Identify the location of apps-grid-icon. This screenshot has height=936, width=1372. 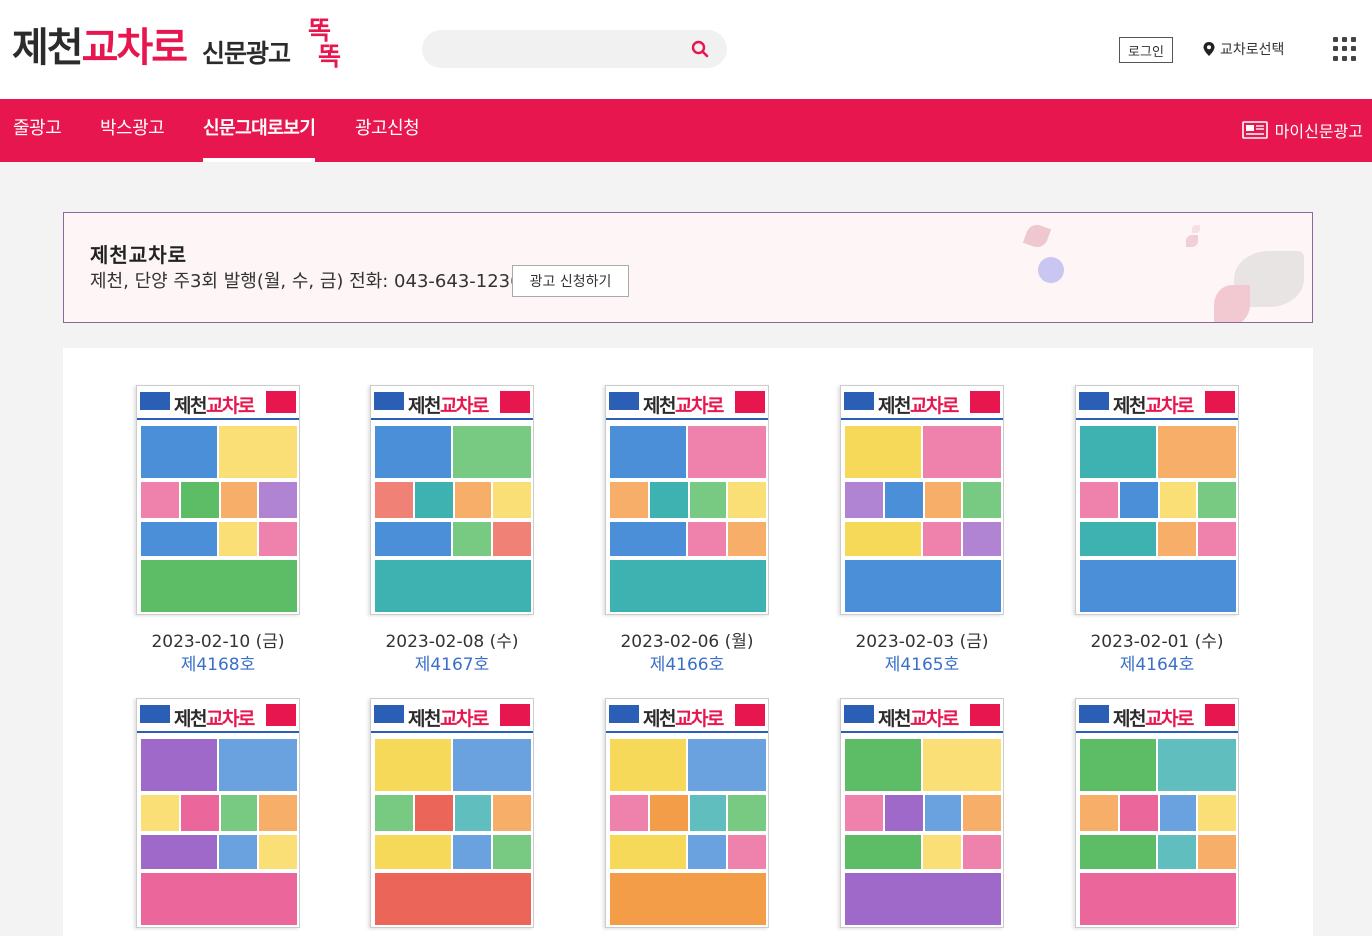
(1345, 49).